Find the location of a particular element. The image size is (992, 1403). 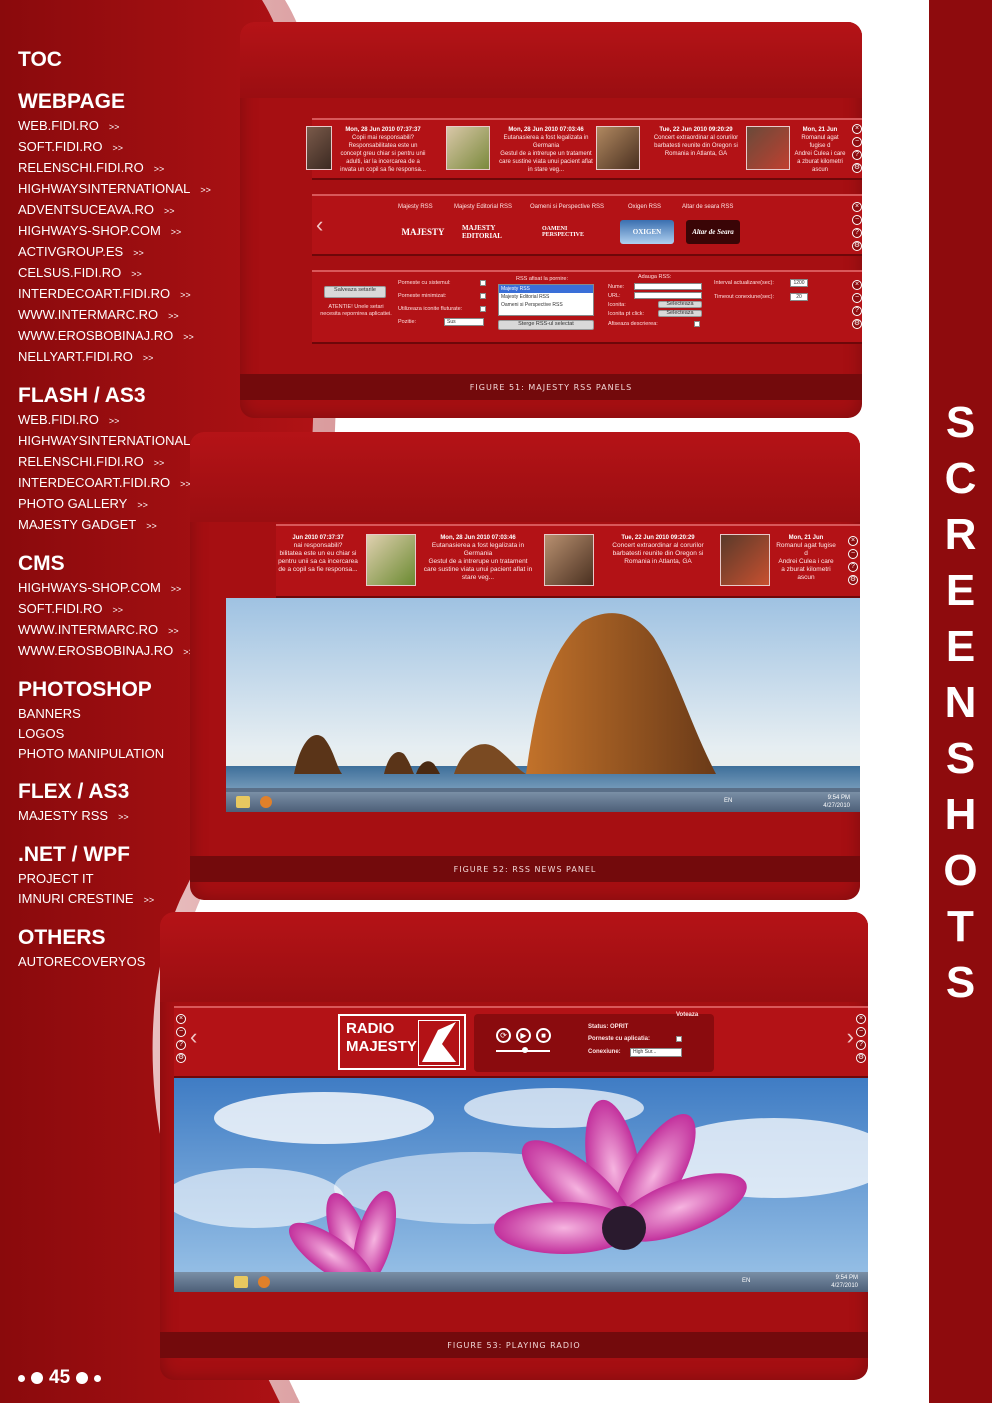

toc-title: TOC is located at coordinates (40, 59).